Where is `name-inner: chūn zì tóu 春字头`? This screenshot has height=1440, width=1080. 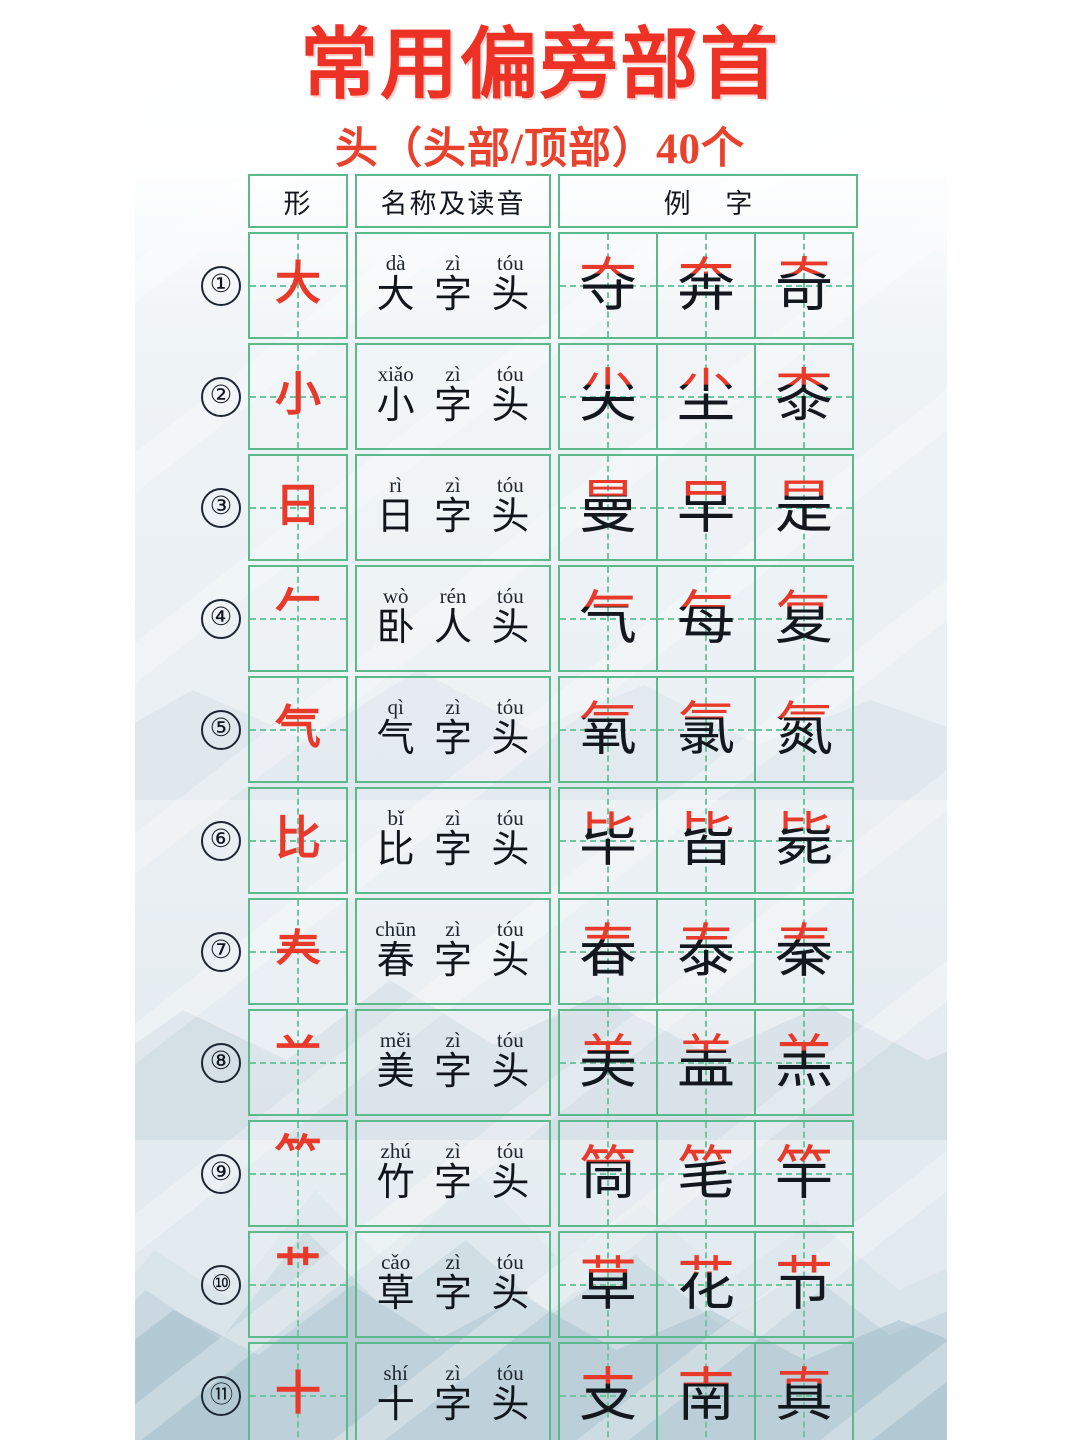
name-inner: chūn zì tóu 春字头 is located at coordinates (453, 951).